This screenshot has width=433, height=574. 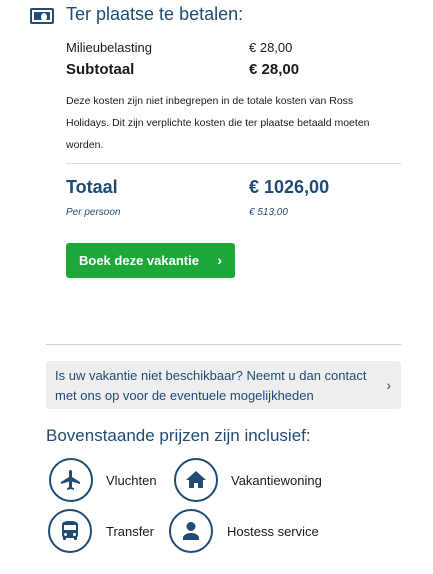 I want to click on subtotal-value: € 28,00, so click(x=274, y=69).